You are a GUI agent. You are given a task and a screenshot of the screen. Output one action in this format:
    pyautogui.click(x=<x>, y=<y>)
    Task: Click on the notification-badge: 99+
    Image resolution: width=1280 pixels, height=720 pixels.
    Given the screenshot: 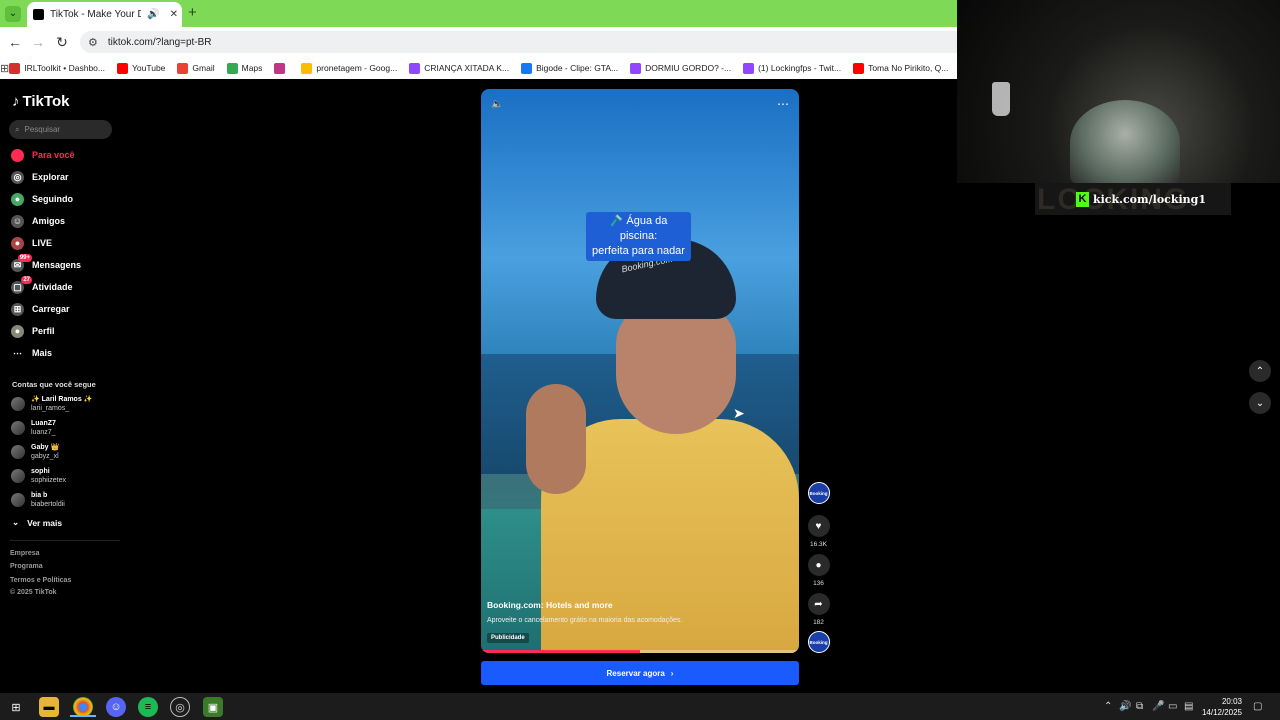 What is the action you would take?
    pyautogui.click(x=24, y=257)
    